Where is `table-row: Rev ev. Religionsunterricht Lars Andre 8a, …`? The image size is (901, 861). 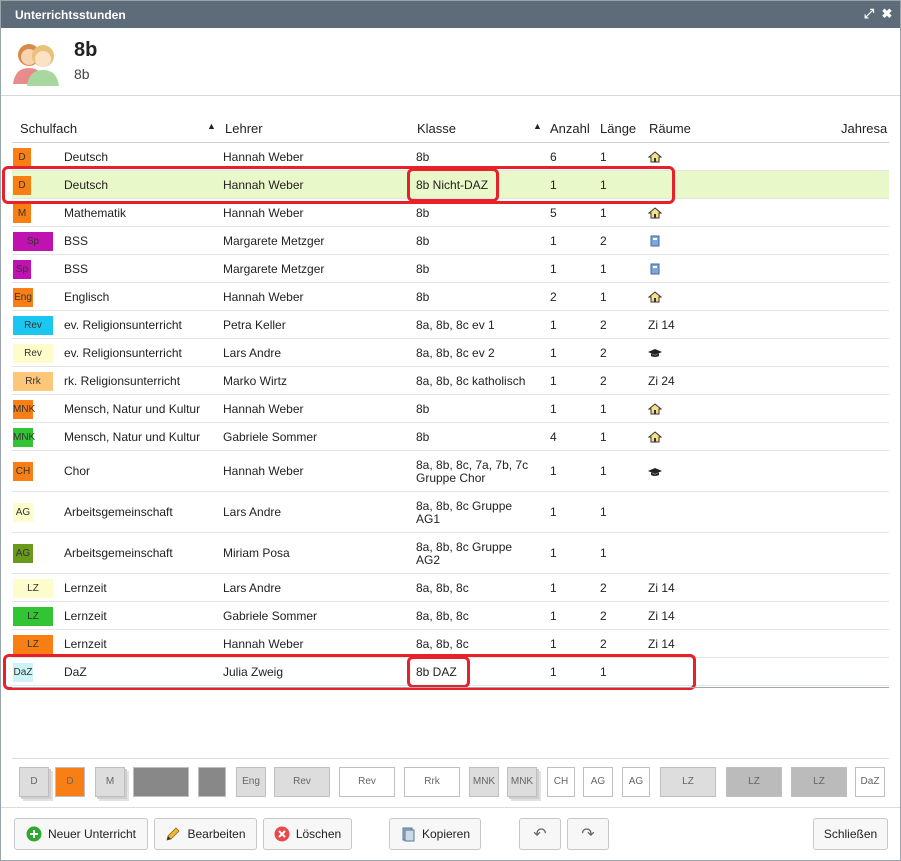 table-row: Rev ev. Religionsunterricht Lars Andre 8a, … is located at coordinates (450, 353).